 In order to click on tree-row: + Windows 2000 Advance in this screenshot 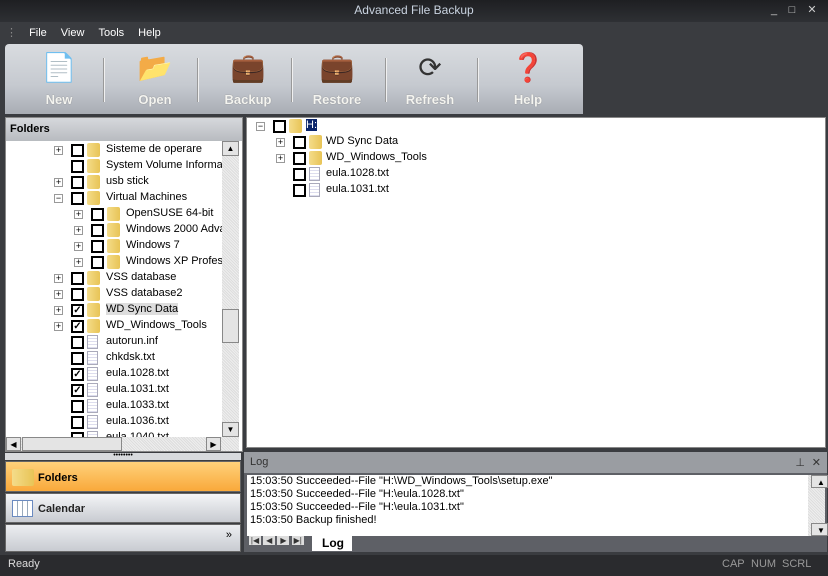, I will do `click(114, 230)`.